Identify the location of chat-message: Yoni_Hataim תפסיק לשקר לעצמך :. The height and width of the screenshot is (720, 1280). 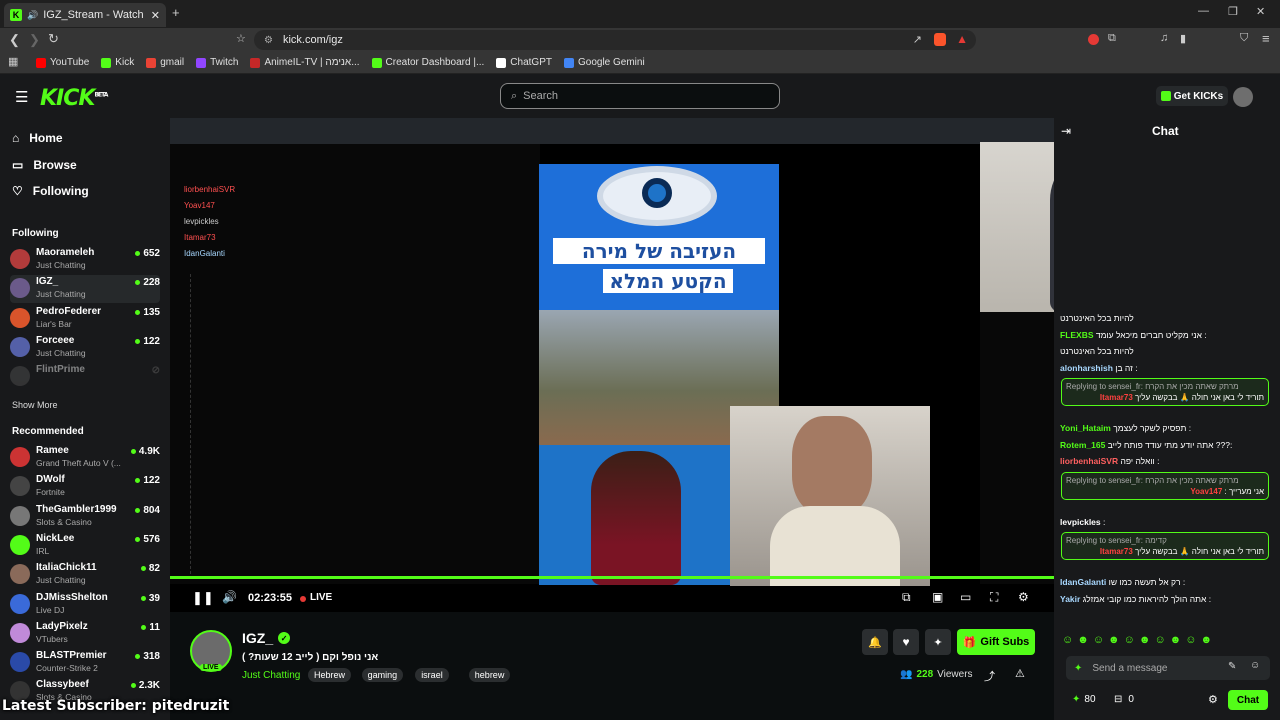
(1166, 428).